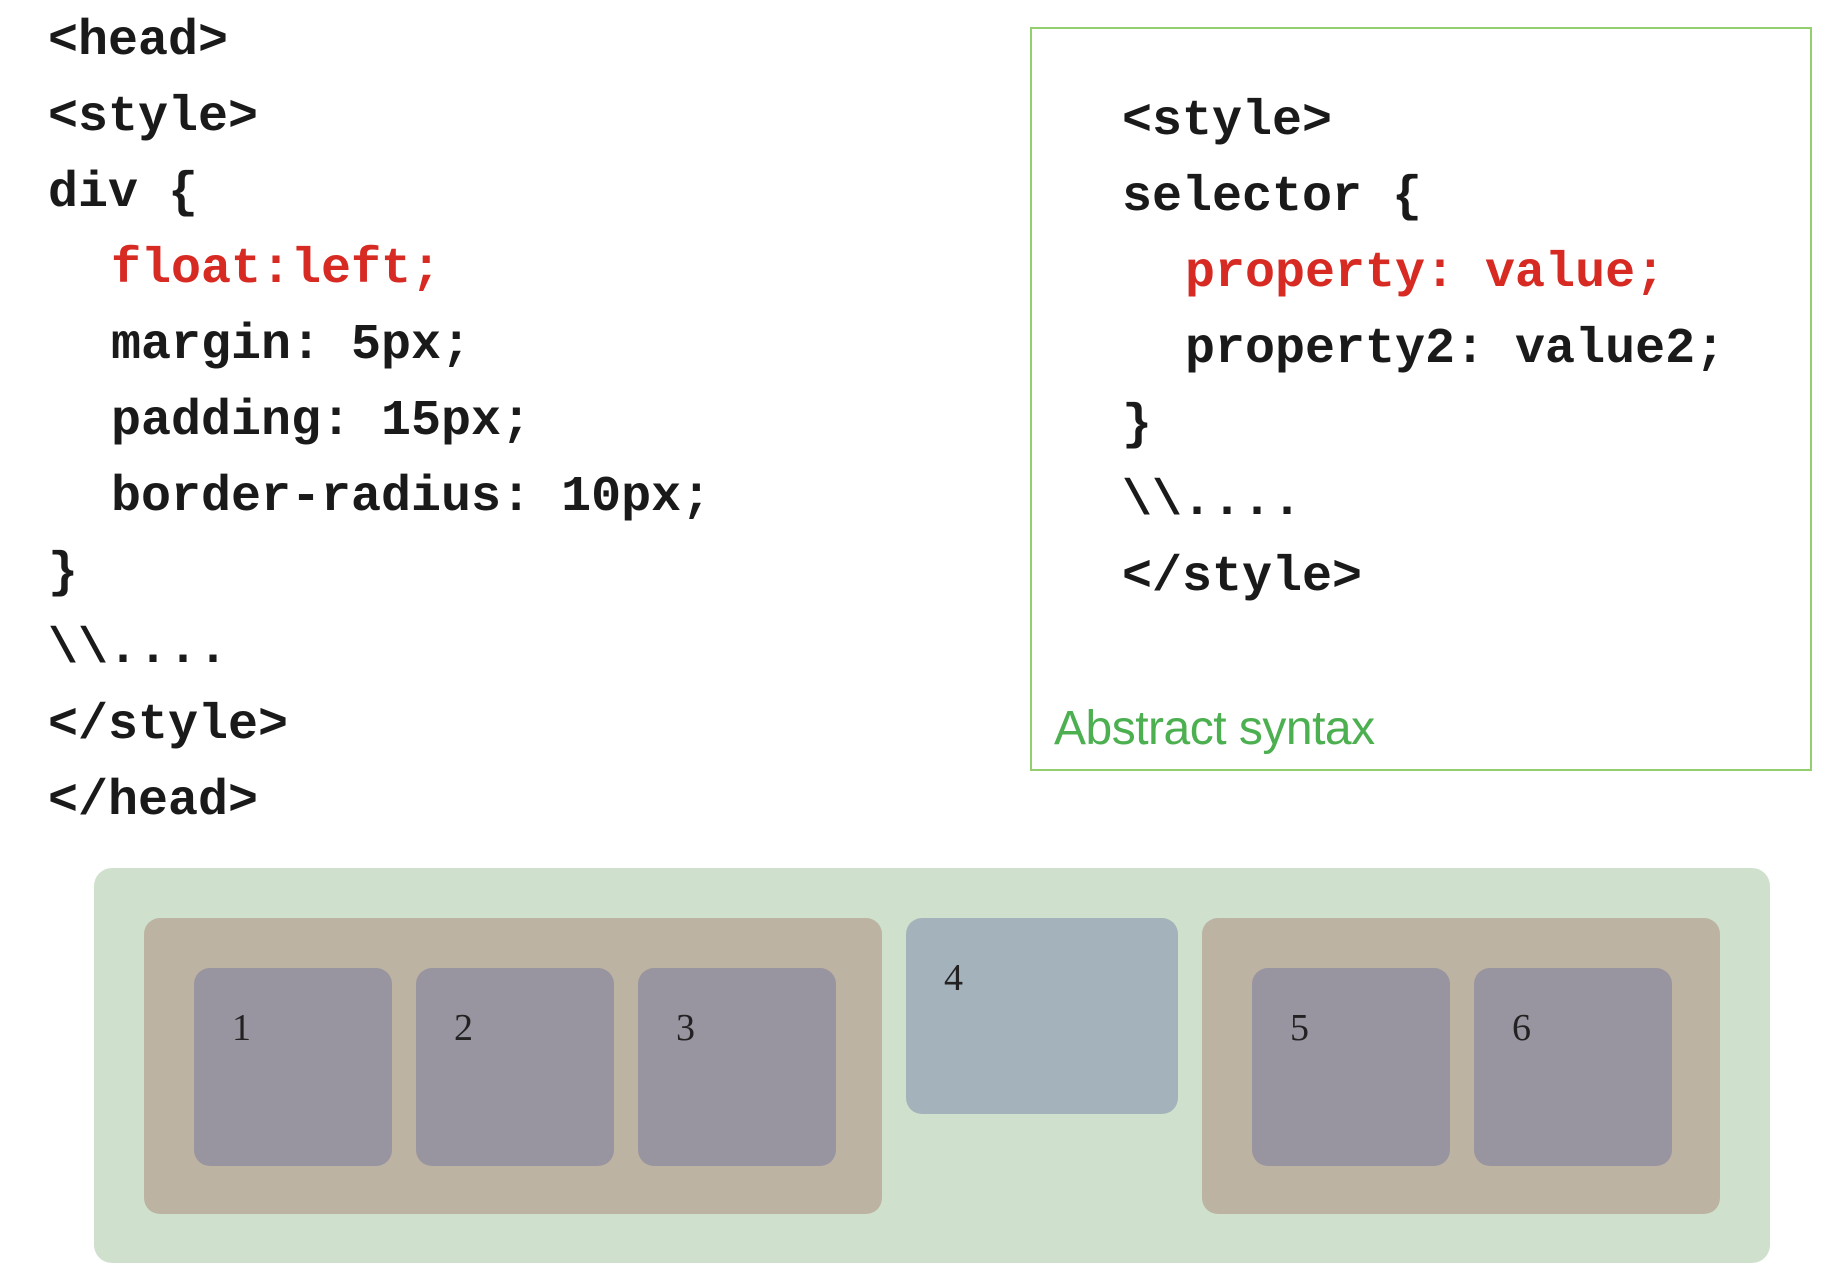  What do you see at coordinates (293, 1067) in the screenshot?
I see `float-box-1: 1` at bounding box center [293, 1067].